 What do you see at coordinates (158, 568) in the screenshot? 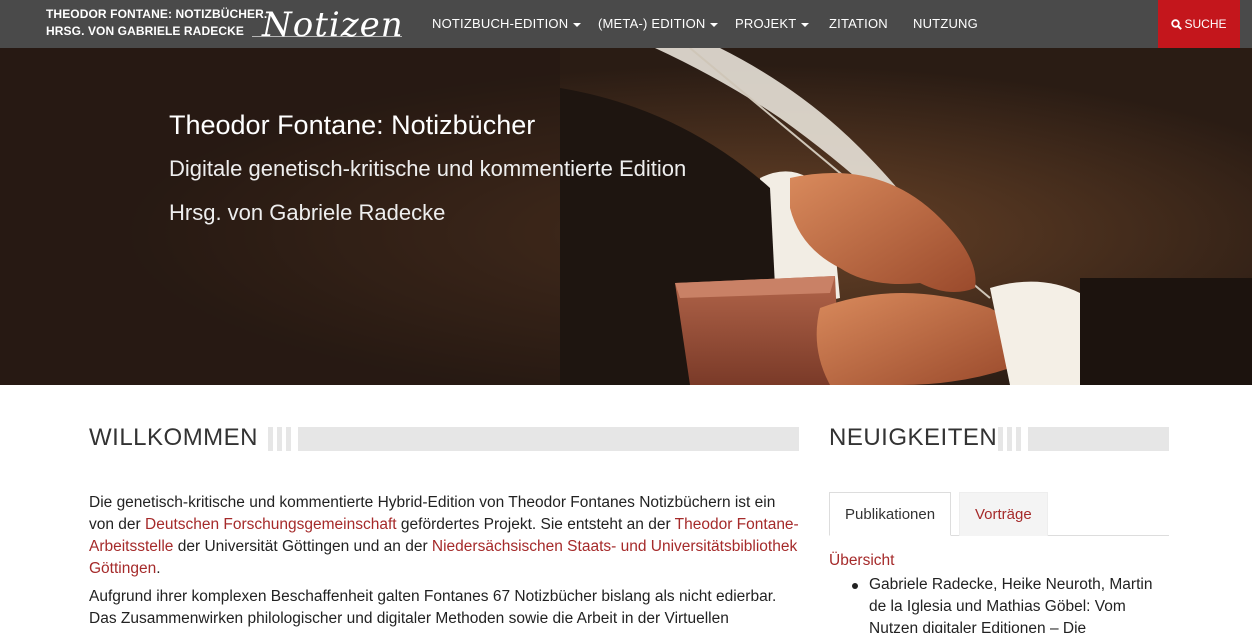
I see `text-fragment: .` at bounding box center [158, 568].